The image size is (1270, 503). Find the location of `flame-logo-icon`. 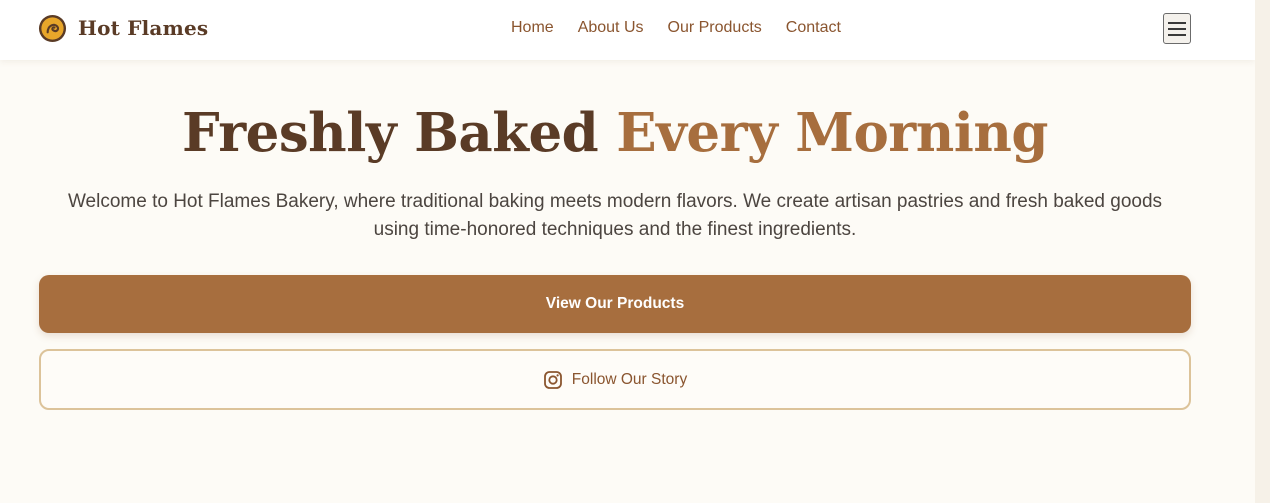

flame-logo-icon is located at coordinates (52, 28).